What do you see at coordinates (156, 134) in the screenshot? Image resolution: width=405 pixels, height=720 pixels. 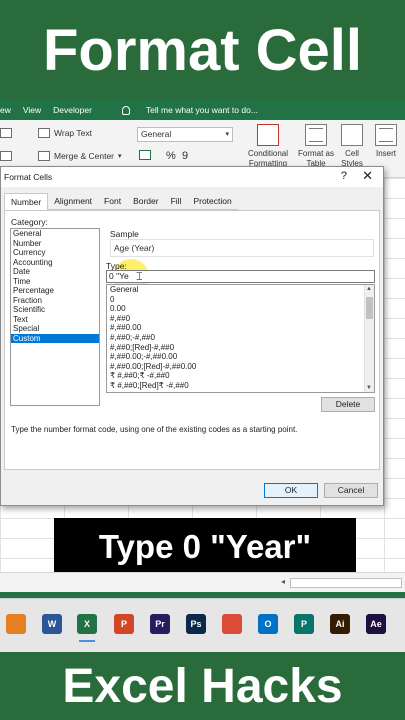 I see `number-format-value: General` at bounding box center [156, 134].